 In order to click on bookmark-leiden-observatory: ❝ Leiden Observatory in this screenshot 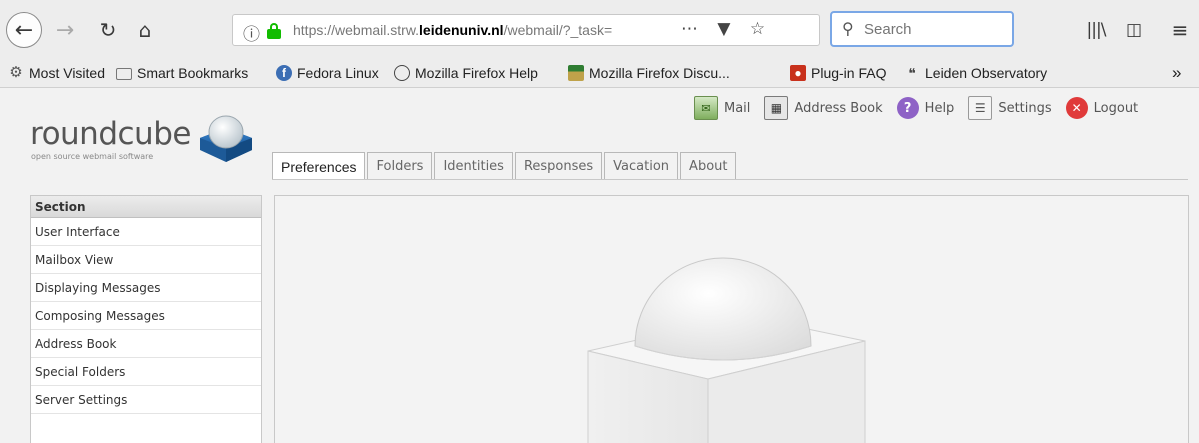, I will do `click(975, 73)`.